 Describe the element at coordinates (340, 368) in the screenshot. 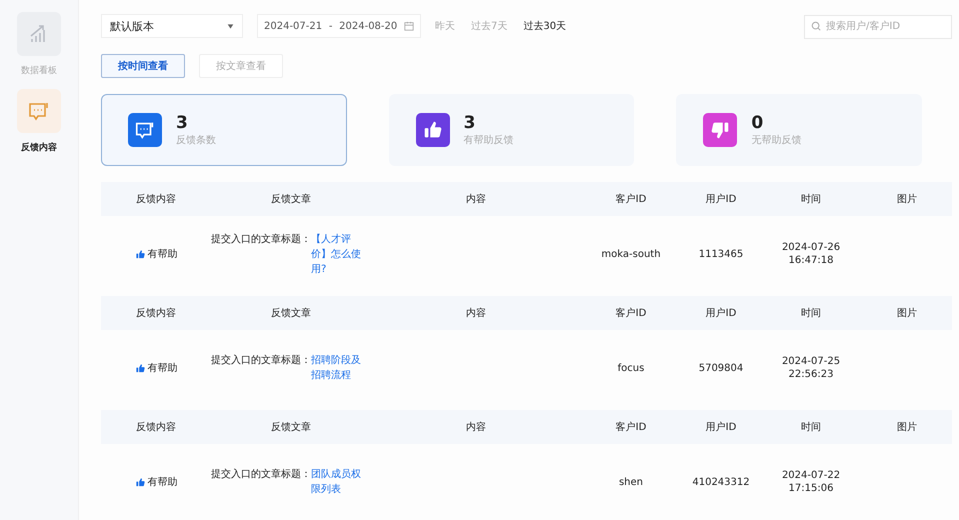

I see `article-link: 招聘阶段及招聘流程` at that location.